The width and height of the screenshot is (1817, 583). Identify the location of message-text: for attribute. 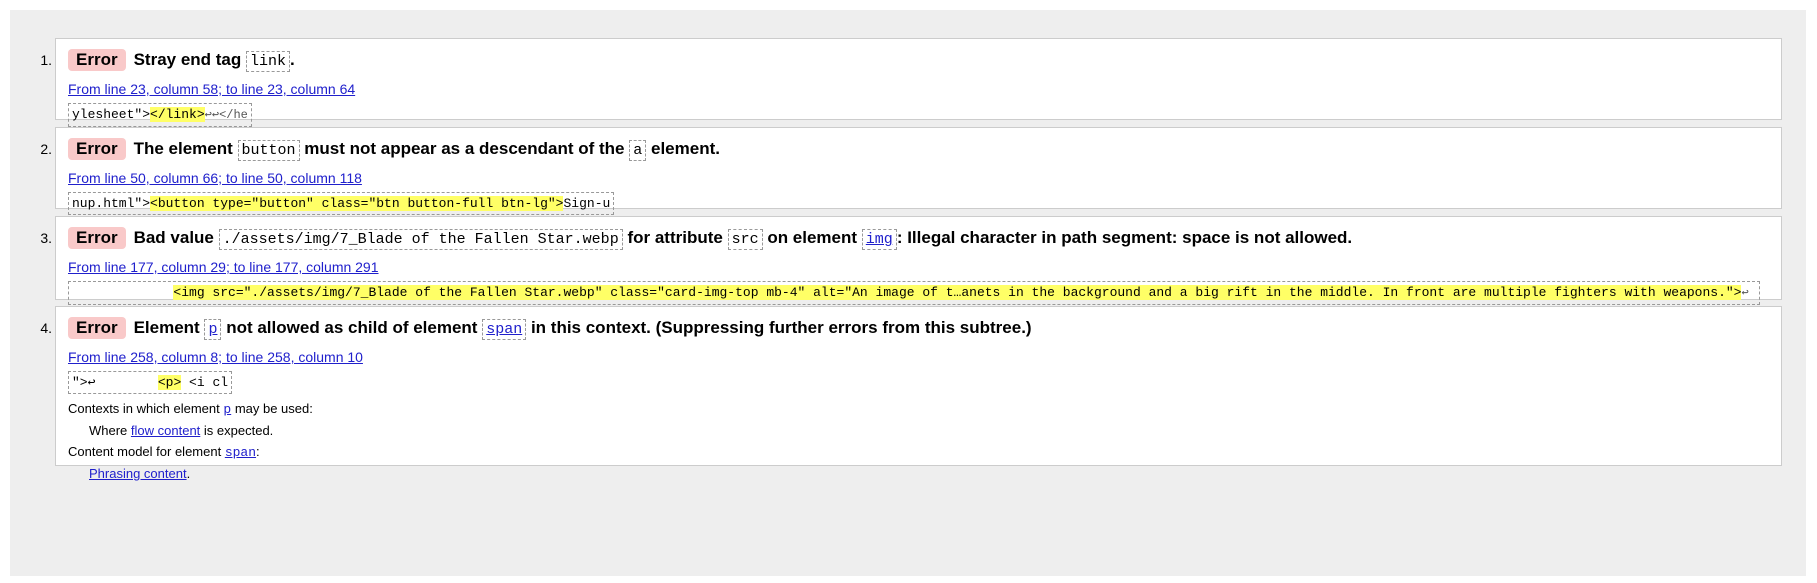
(675, 237).